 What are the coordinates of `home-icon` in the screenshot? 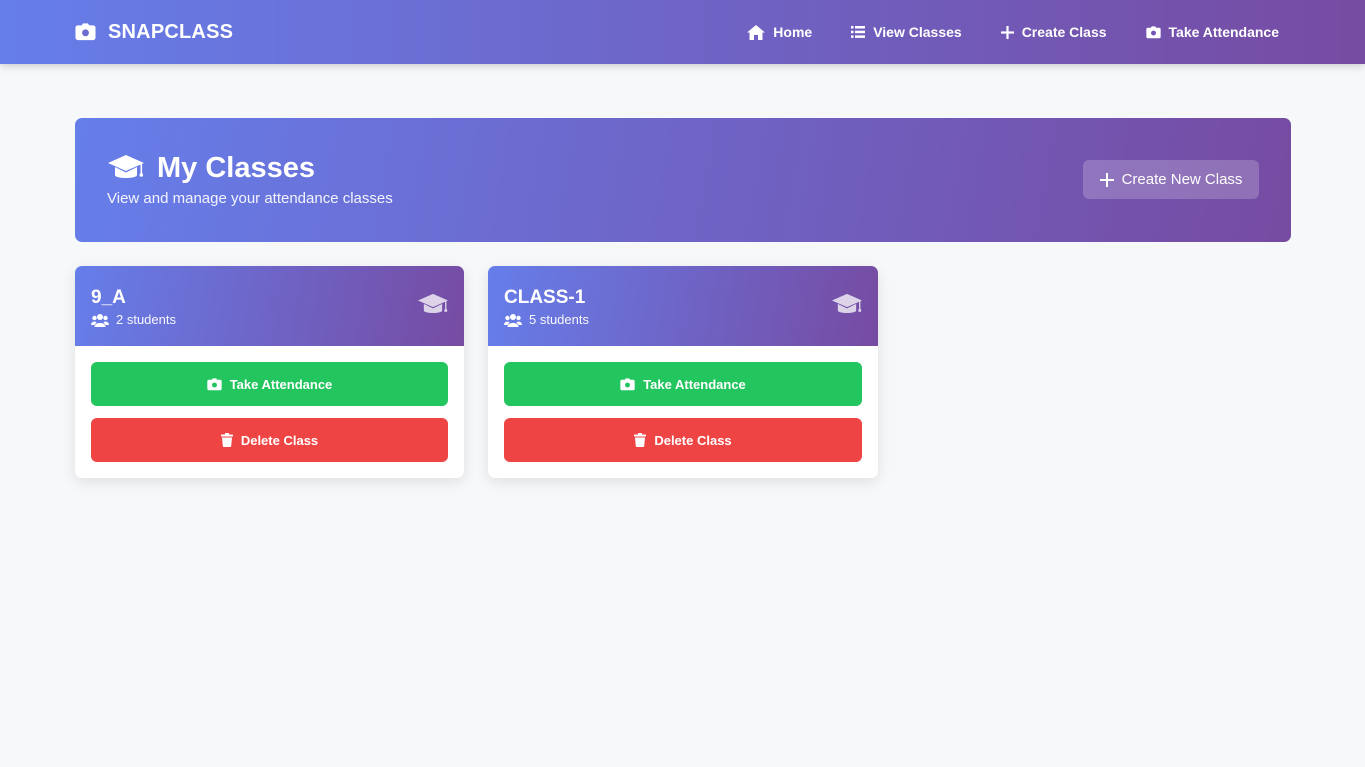 It's located at (756, 32).